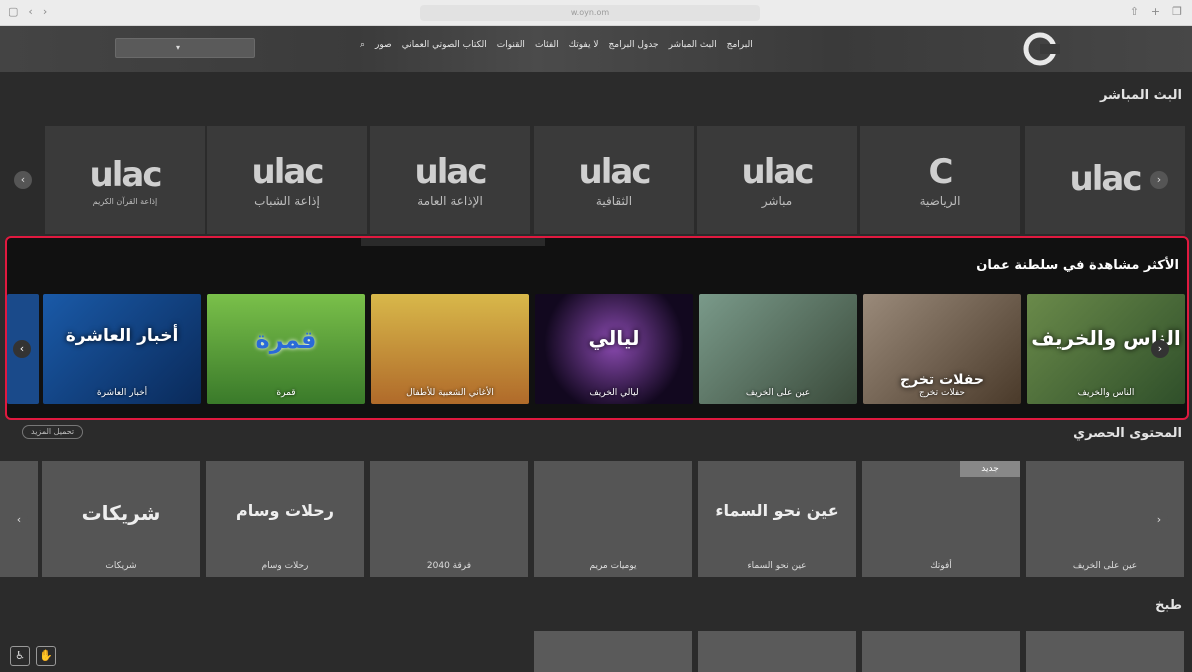  What do you see at coordinates (450, 349) in the screenshot?
I see `show-card: الأغاني الشعبية للأطفال` at bounding box center [450, 349].